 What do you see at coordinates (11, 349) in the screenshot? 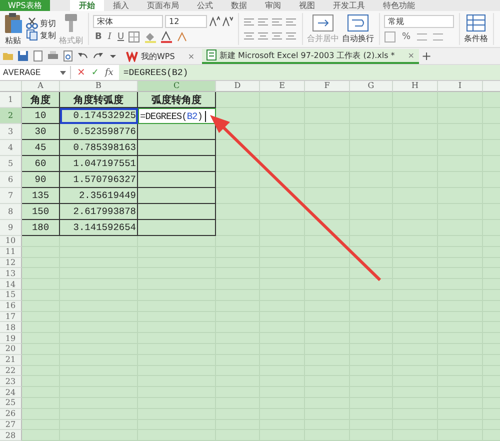
I see `row-header: 20` at bounding box center [11, 349].